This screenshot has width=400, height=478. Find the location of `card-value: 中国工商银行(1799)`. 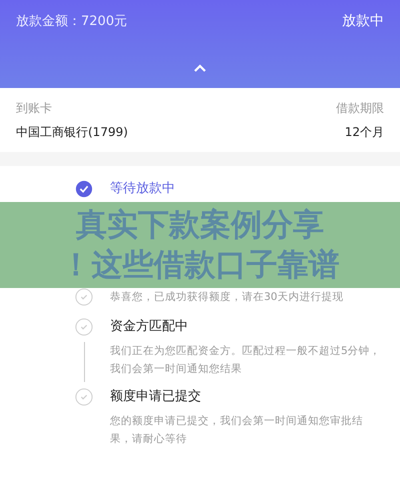

card-value: 中国工商银行(1799) is located at coordinates (72, 132).